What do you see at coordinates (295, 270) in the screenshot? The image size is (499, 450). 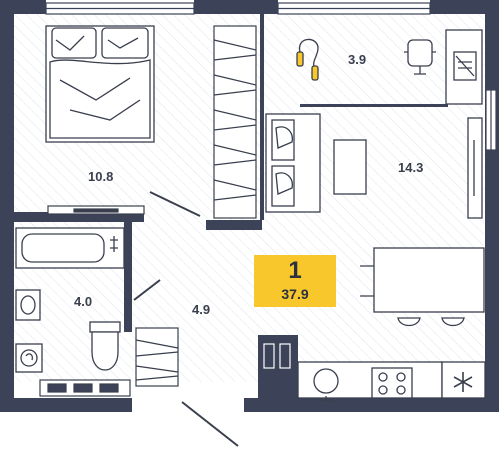 I see `room-count: 1` at bounding box center [295, 270].